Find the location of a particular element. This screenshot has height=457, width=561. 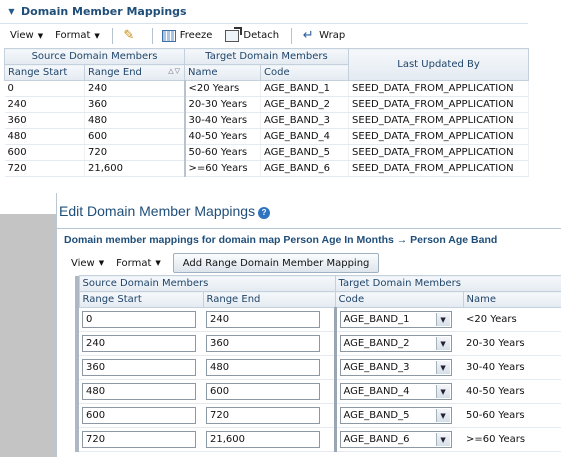

code-cell: AGE_BAND_2 is located at coordinates (305, 104).